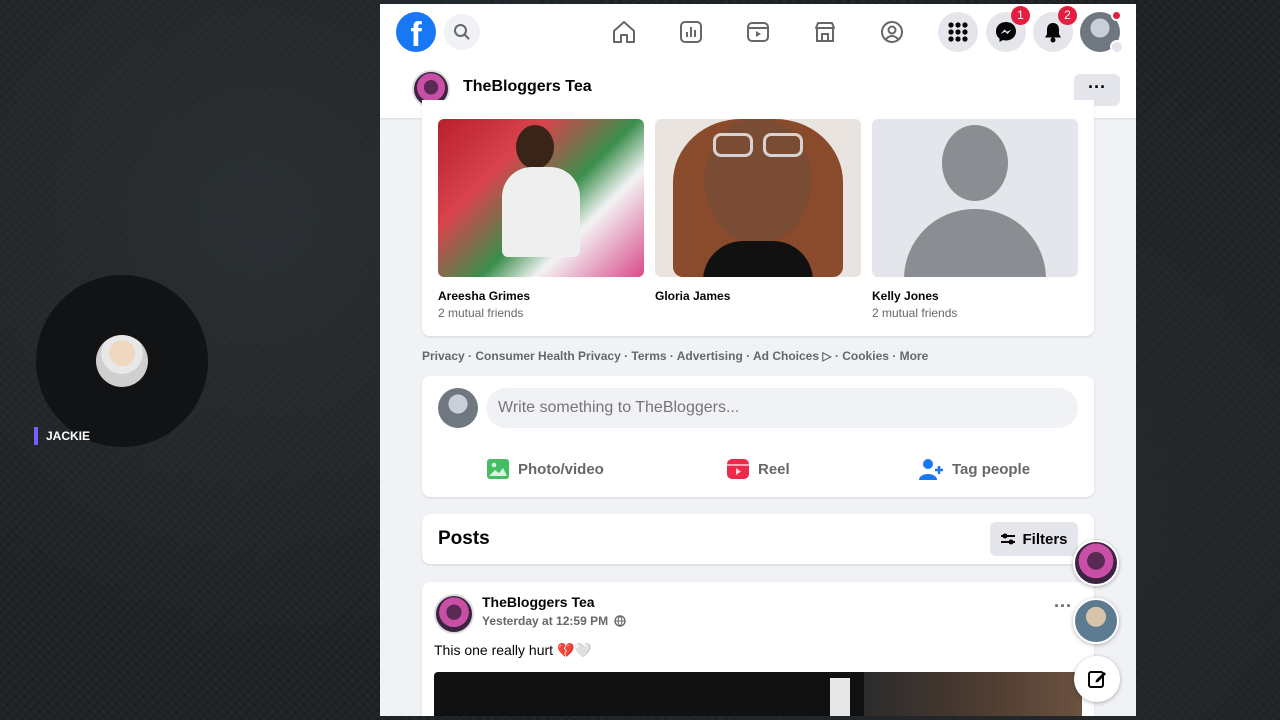 The height and width of the screenshot is (720, 1280). What do you see at coordinates (620, 621) in the screenshot?
I see `globe-icon` at bounding box center [620, 621].